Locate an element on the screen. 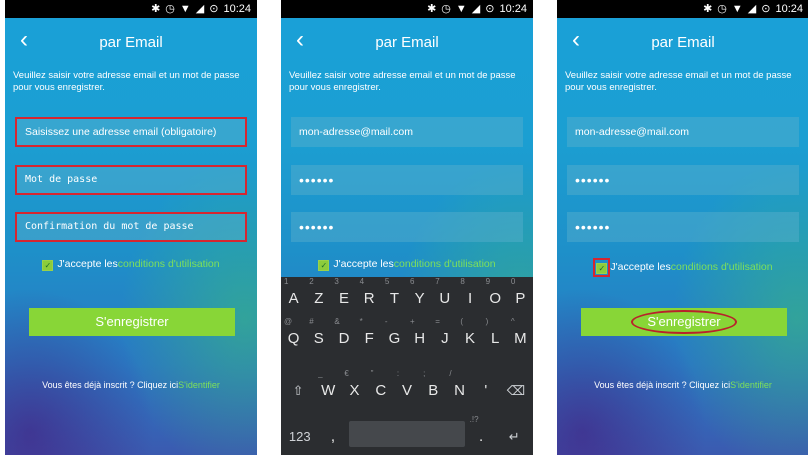 This screenshot has height=455, width=808. key-hint: 6 is located at coordinates (412, 281).